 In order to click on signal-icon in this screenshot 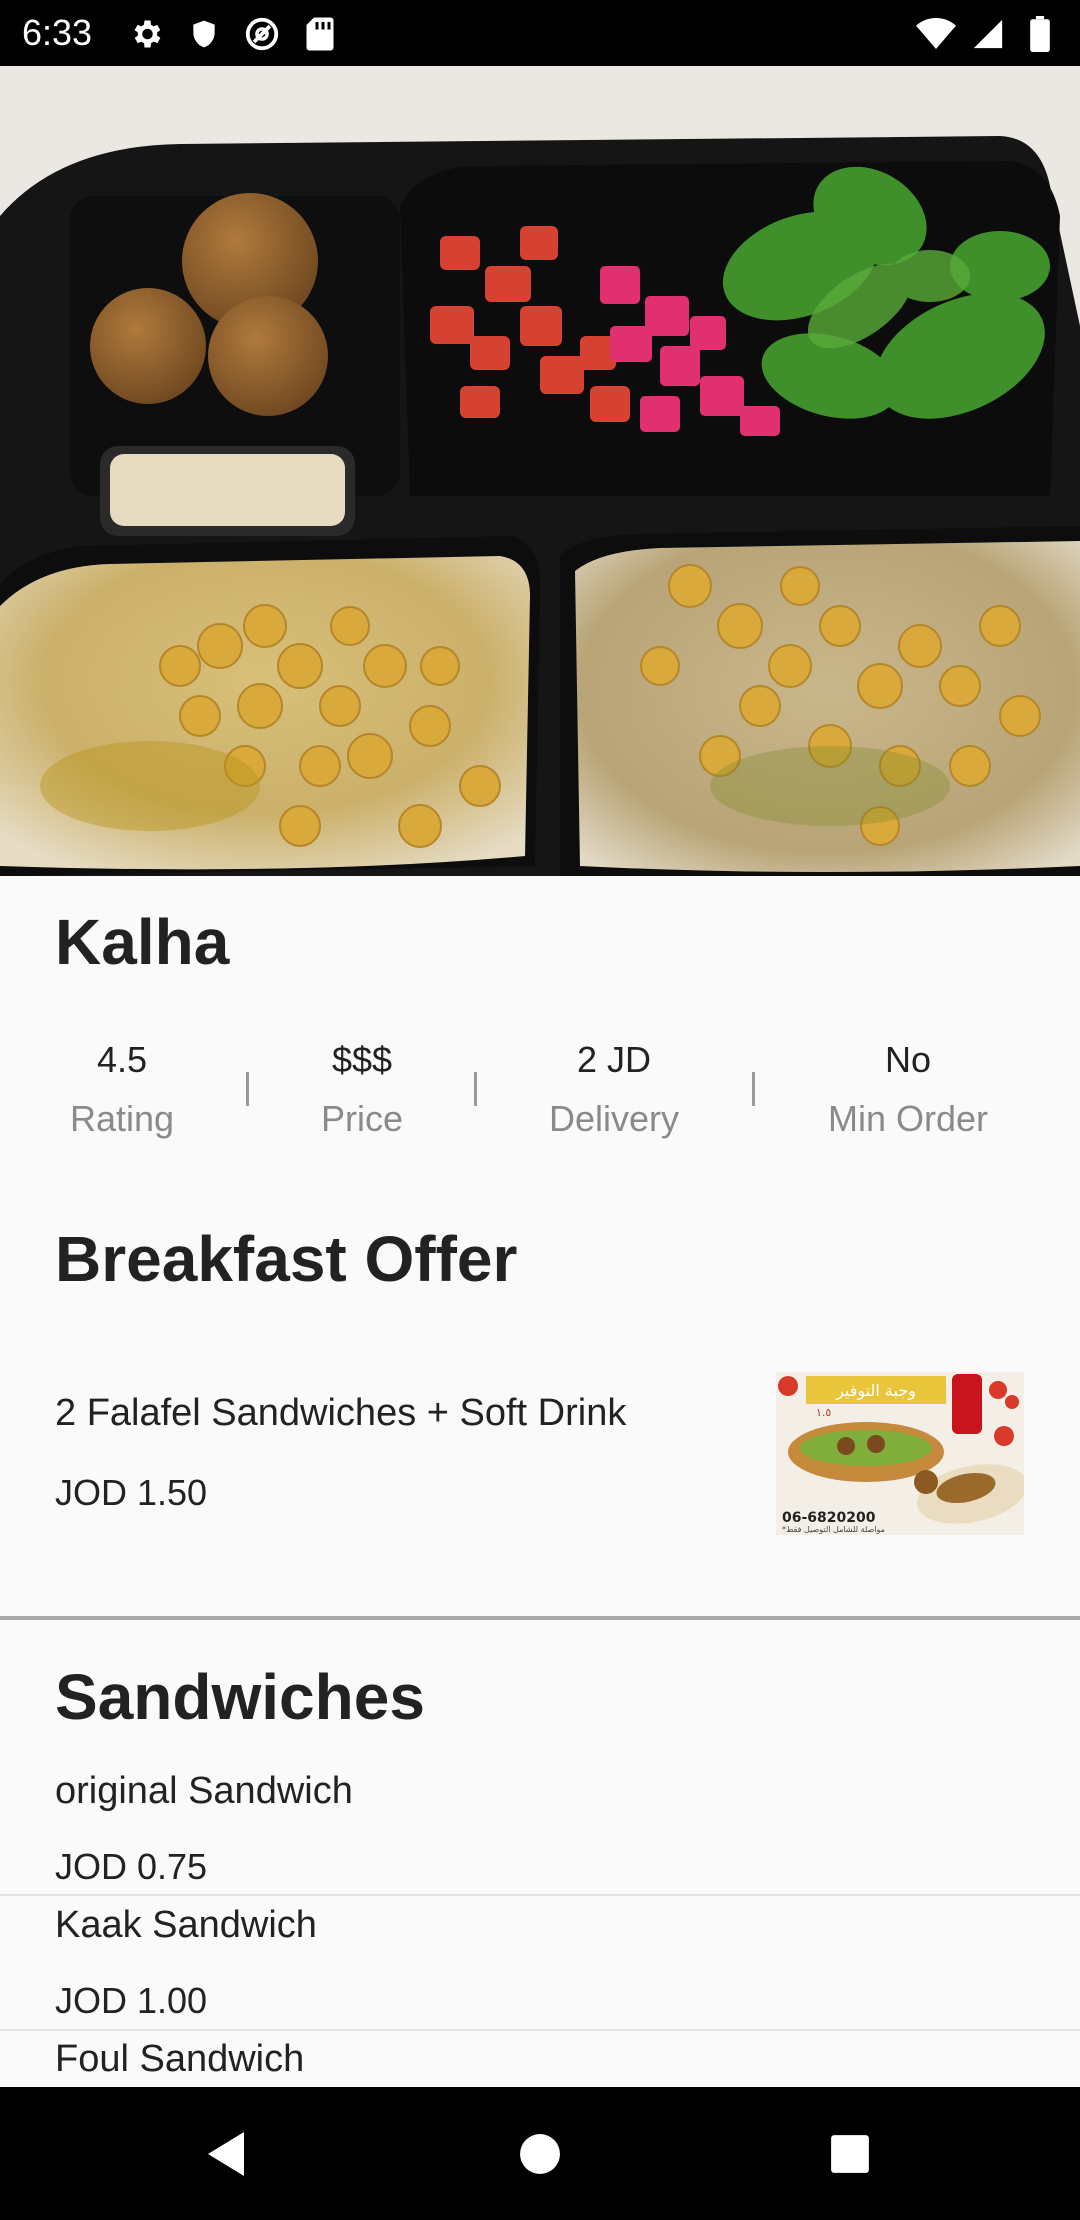, I will do `click(988, 34)`.